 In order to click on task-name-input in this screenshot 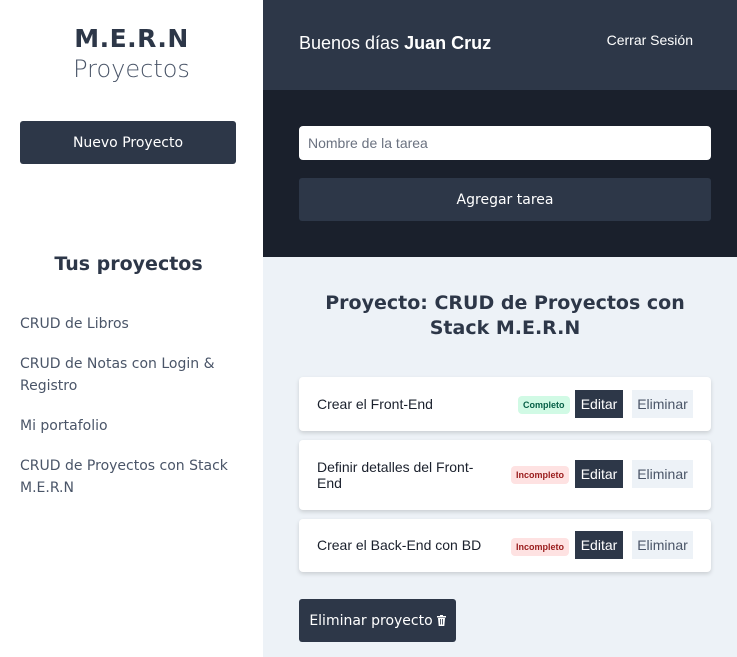, I will do `click(505, 143)`.